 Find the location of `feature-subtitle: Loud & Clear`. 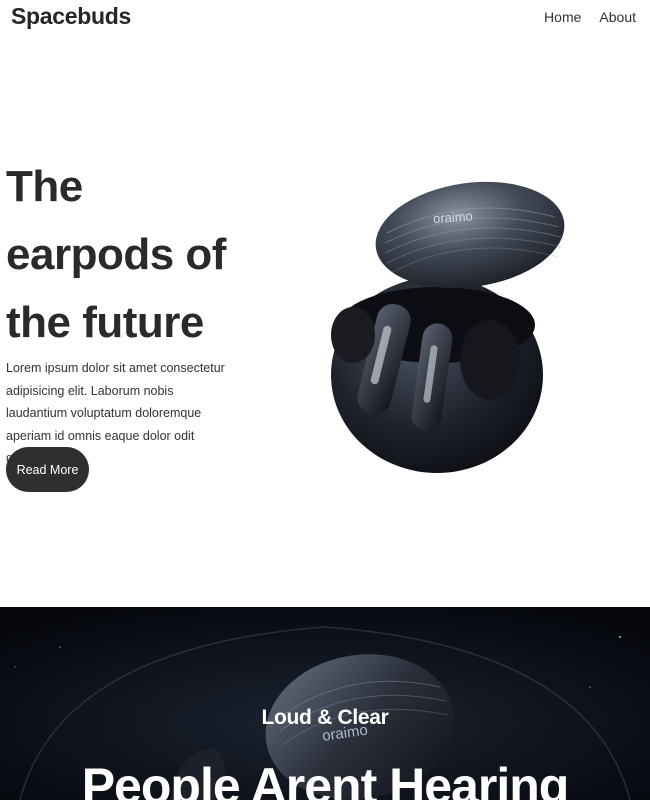

feature-subtitle: Loud & Clear is located at coordinates (325, 717).